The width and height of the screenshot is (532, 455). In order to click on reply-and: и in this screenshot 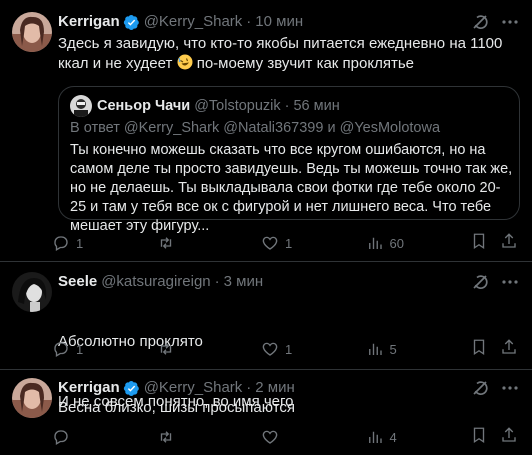, I will do `click(331, 128)`.